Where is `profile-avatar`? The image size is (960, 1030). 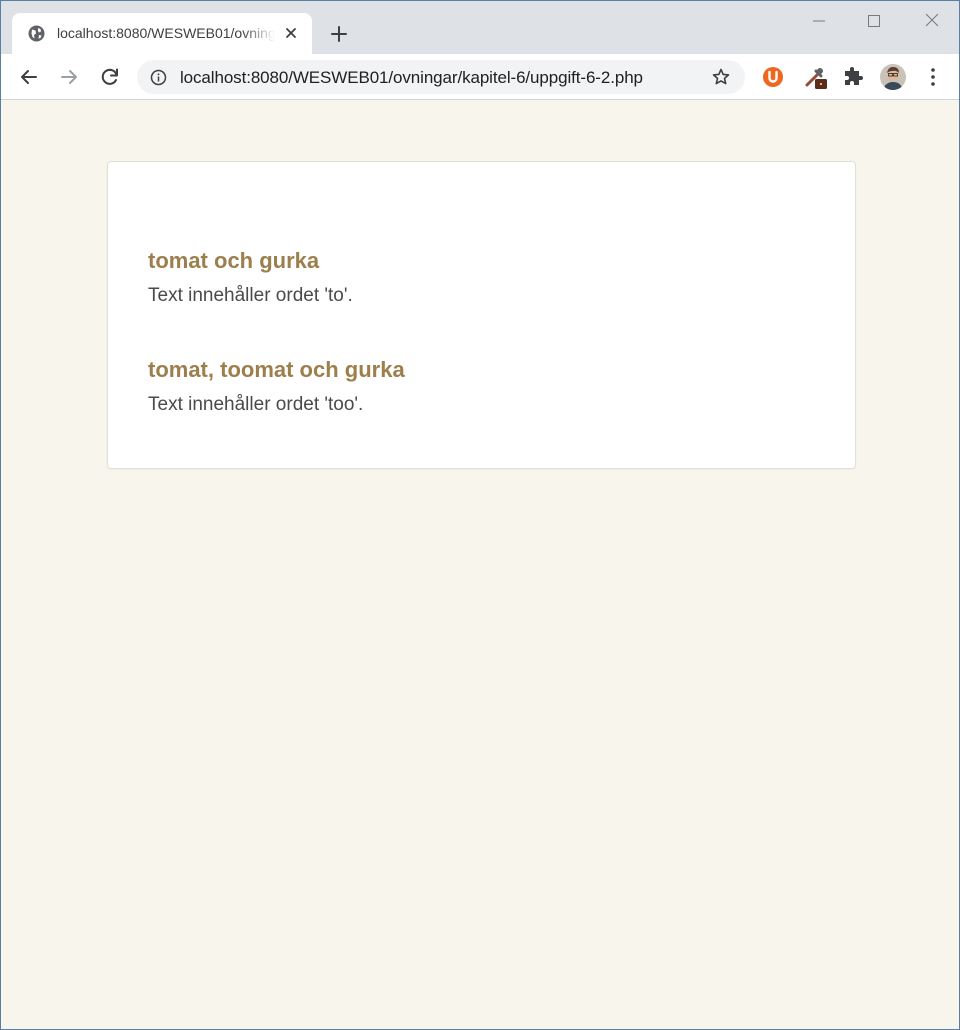 profile-avatar is located at coordinates (893, 77).